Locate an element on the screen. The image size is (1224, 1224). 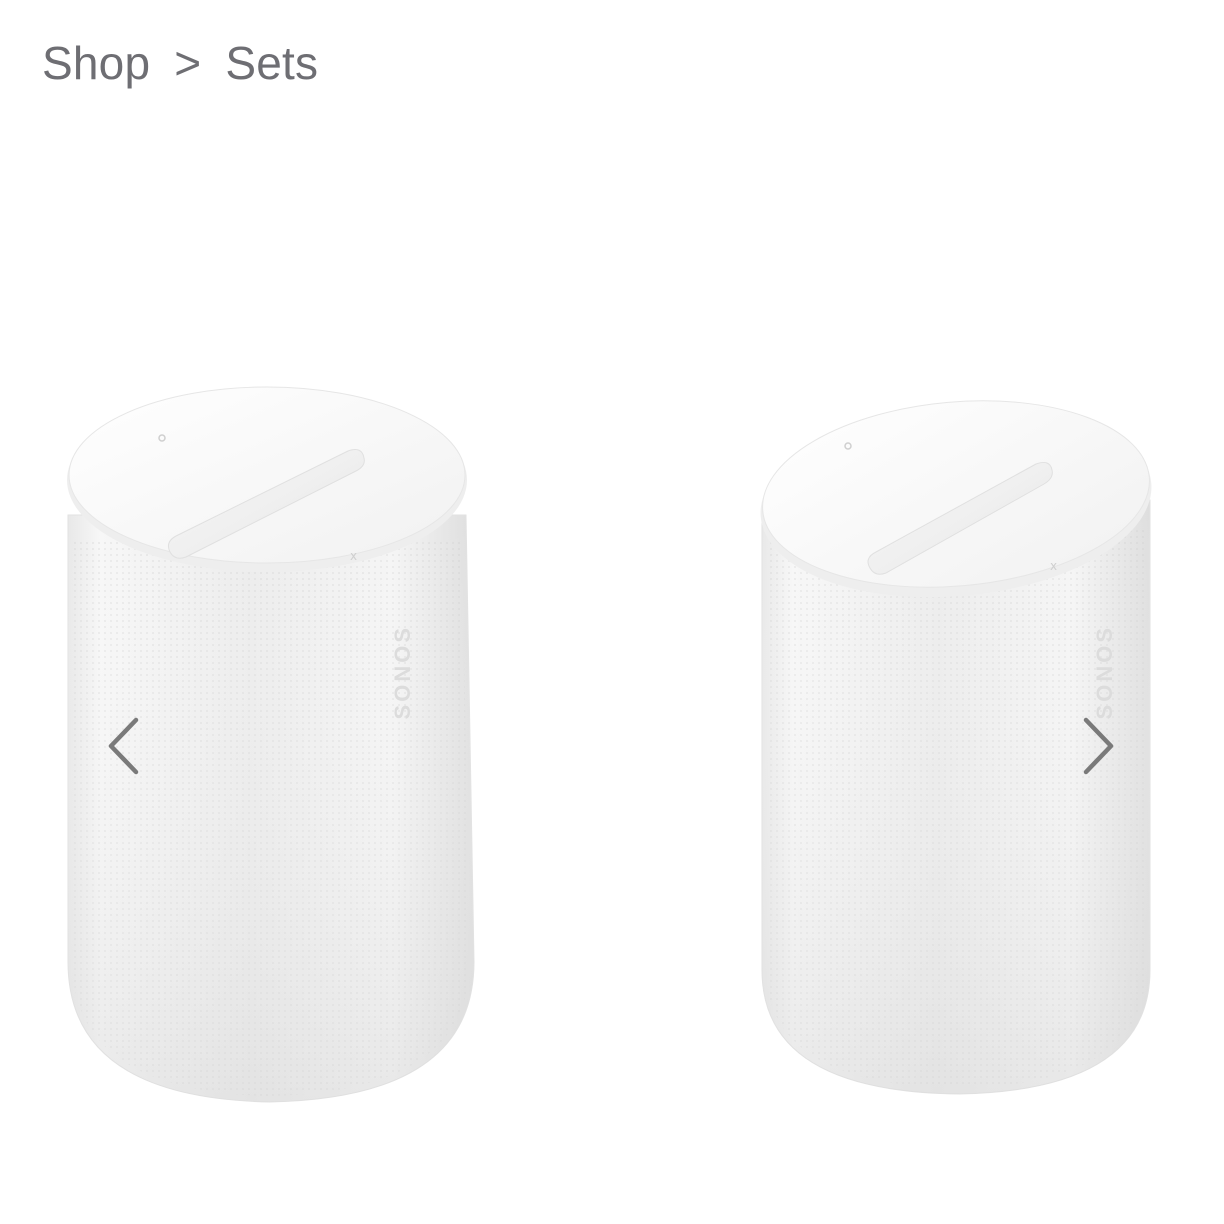
breadcrumb: Shop > Sets is located at coordinates (180, 63).